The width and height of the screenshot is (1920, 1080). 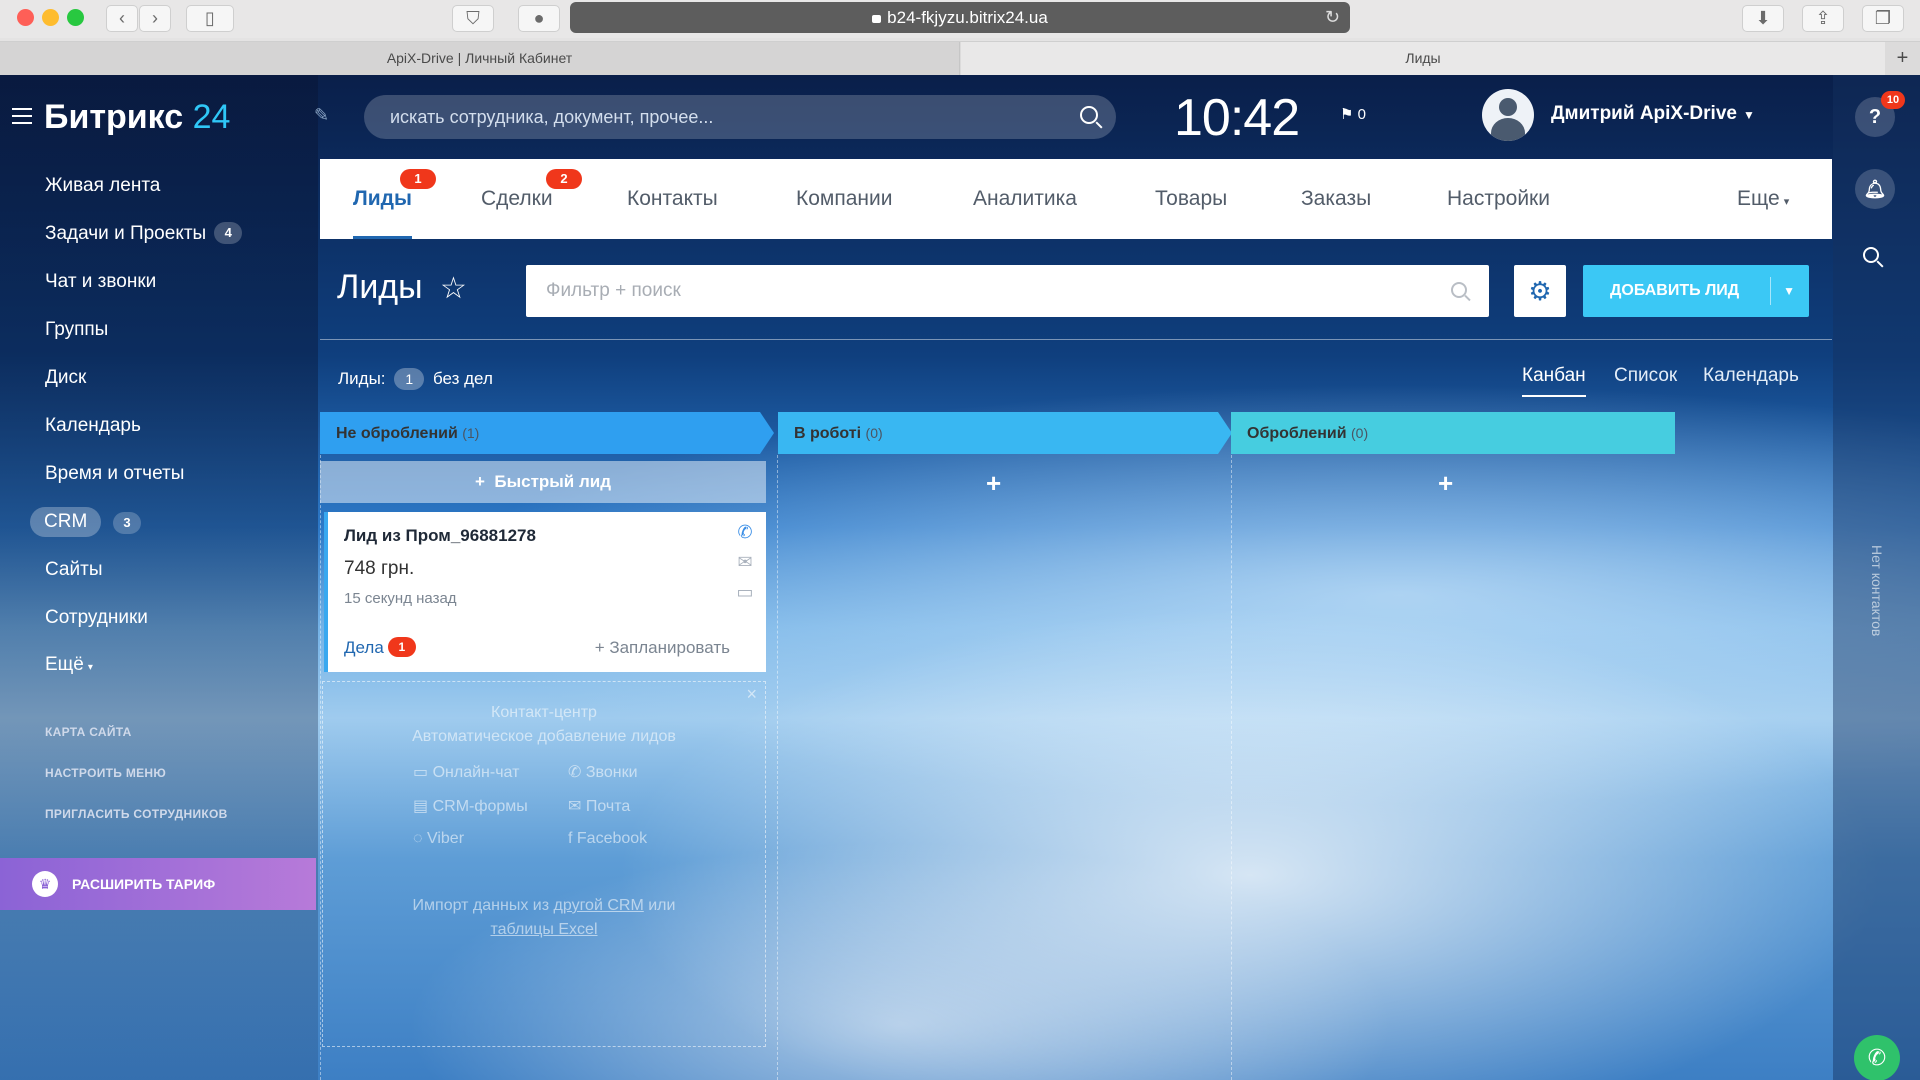 I want to click on summary-suffix: без дел, so click(x=463, y=378).